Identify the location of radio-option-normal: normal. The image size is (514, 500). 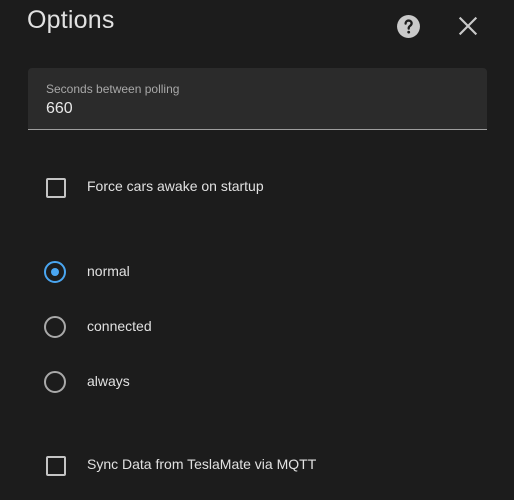
(257, 272).